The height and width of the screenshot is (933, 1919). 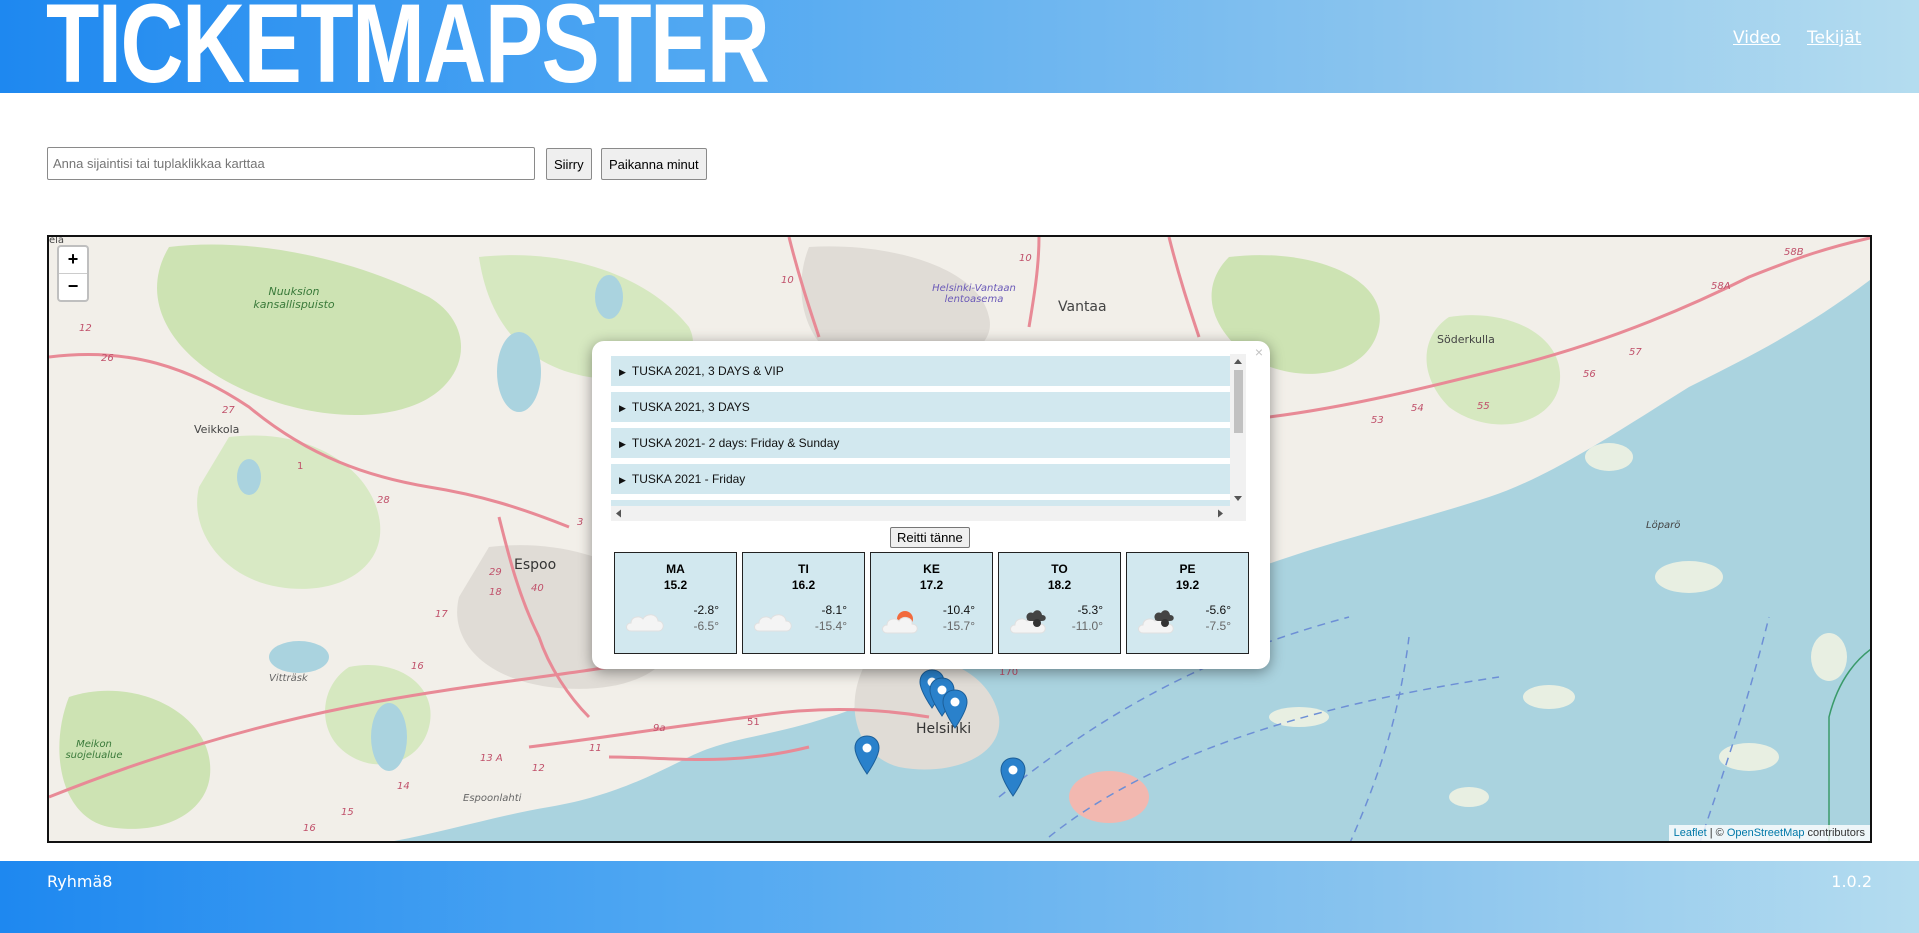 What do you see at coordinates (300, 466) in the screenshot?
I see `road-number: 1` at bounding box center [300, 466].